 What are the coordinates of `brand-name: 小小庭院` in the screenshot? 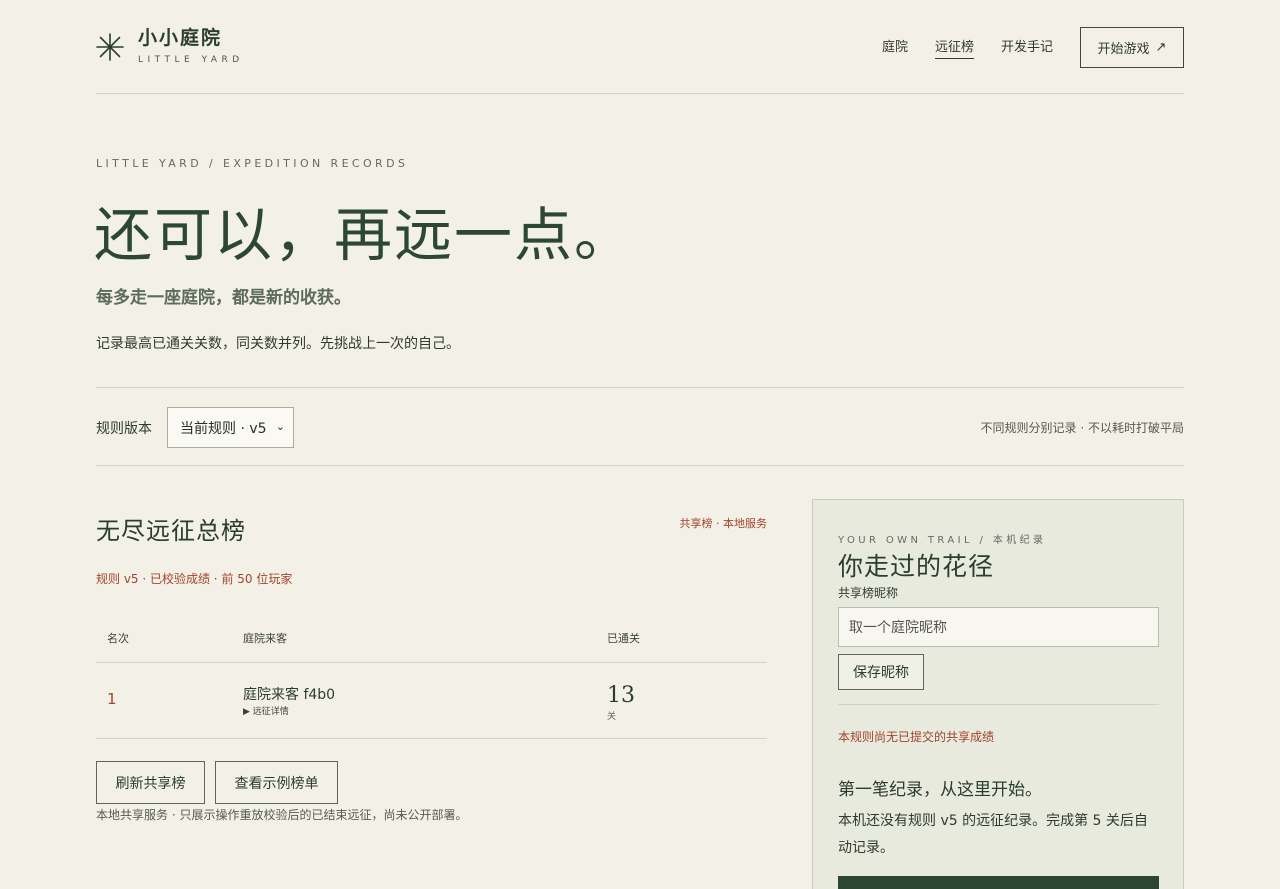 It's located at (180, 38).